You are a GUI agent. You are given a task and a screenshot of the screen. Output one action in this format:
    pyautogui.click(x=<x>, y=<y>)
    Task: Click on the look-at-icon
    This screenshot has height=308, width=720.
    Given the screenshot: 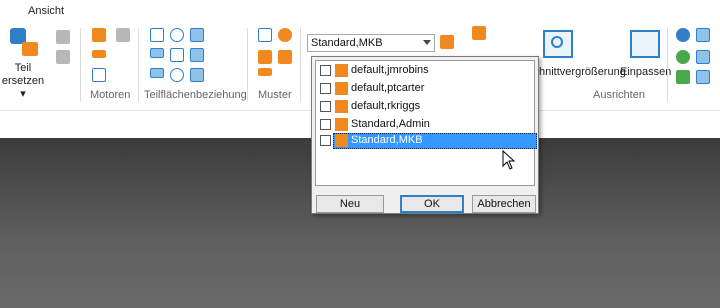 What is the action you would take?
    pyautogui.click(x=703, y=35)
    